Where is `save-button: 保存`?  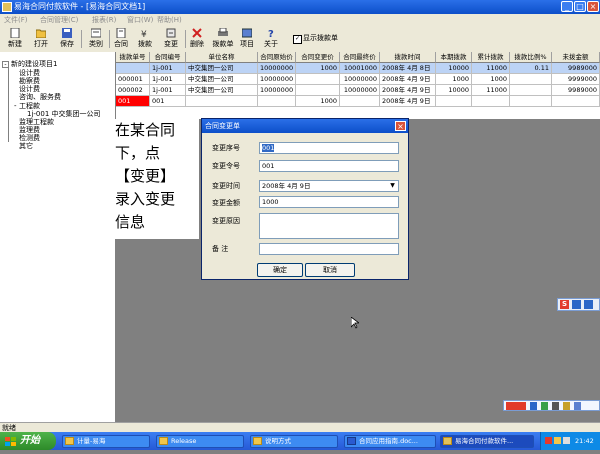
save-button: 保存 is located at coordinates (67, 39).